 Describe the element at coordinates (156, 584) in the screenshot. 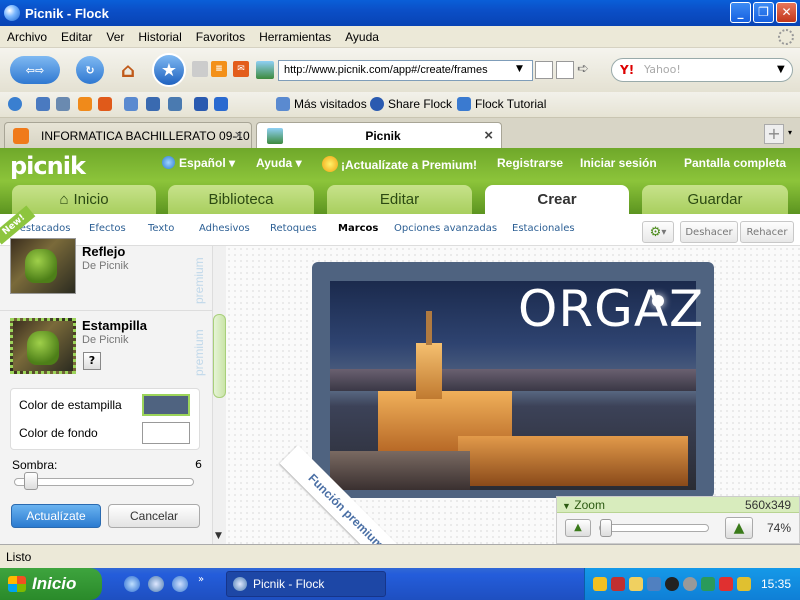

I see `flock-quicklaunch-icon` at that location.